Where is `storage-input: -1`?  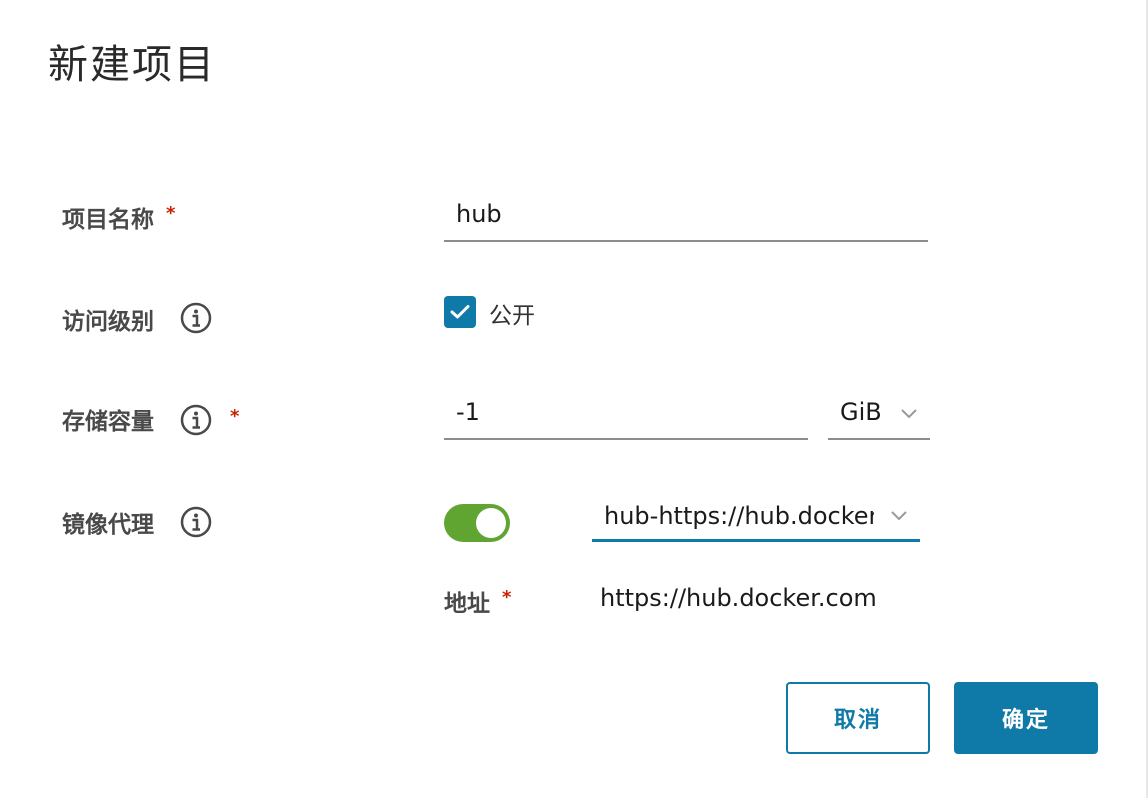
storage-input: -1 is located at coordinates (626, 419).